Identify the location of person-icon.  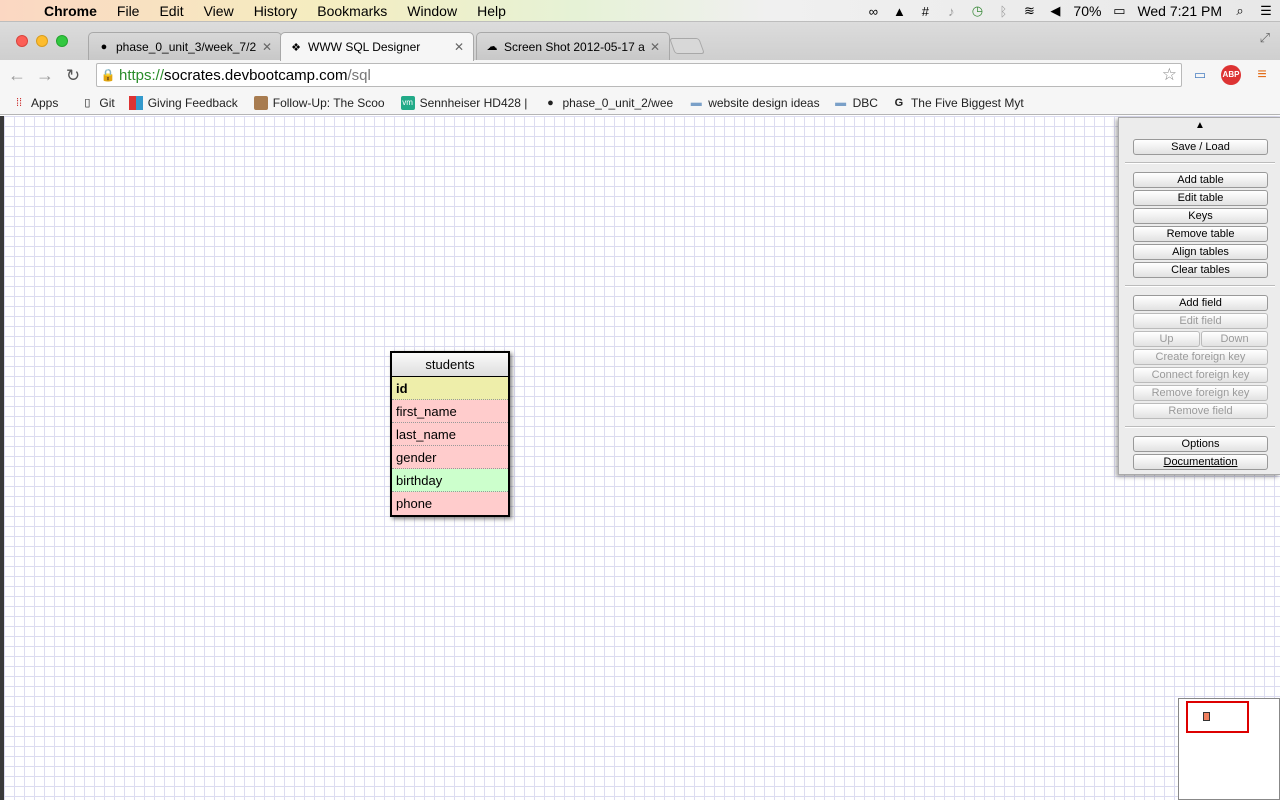
(260, 102).